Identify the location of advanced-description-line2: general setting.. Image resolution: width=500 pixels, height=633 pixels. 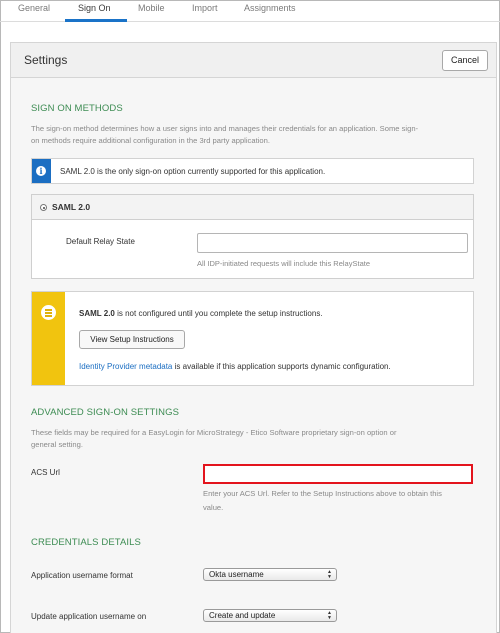
(57, 444).